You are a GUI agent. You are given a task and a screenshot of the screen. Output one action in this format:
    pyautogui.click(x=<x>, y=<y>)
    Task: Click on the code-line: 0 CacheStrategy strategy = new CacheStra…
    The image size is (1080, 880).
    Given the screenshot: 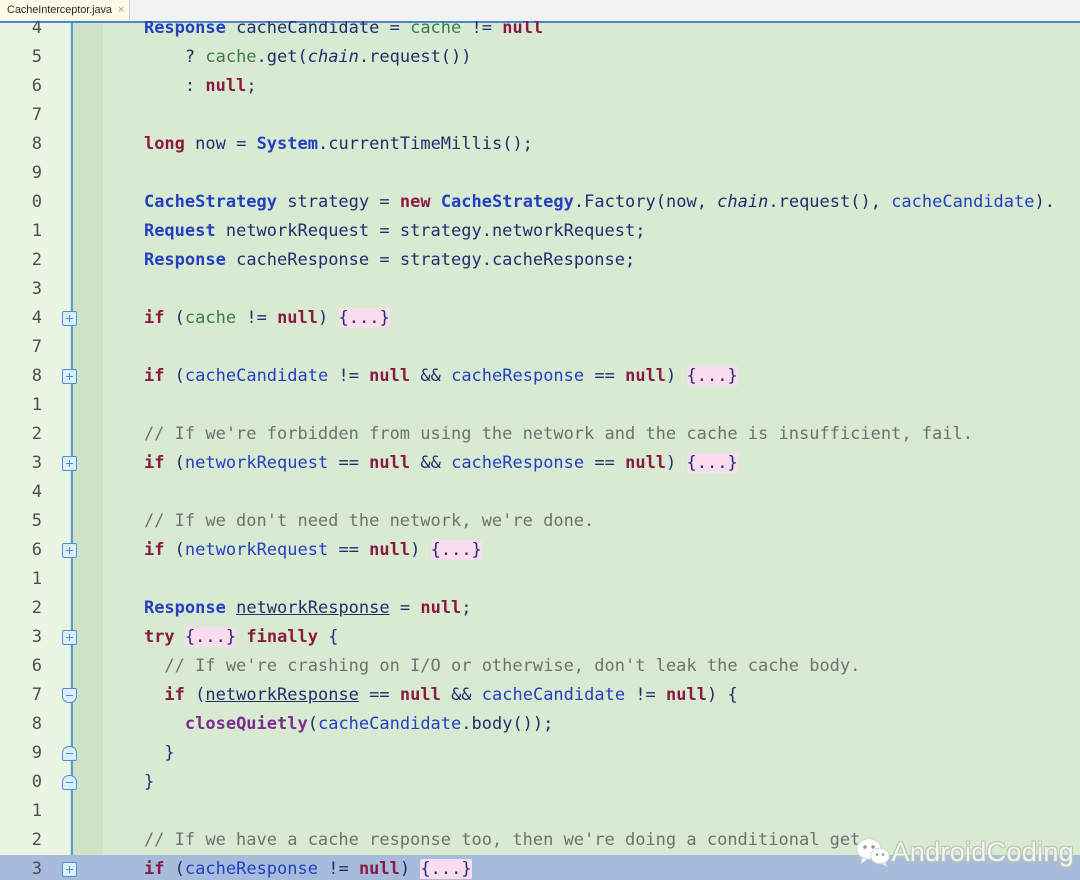 What is the action you would take?
    pyautogui.click(x=540, y=202)
    